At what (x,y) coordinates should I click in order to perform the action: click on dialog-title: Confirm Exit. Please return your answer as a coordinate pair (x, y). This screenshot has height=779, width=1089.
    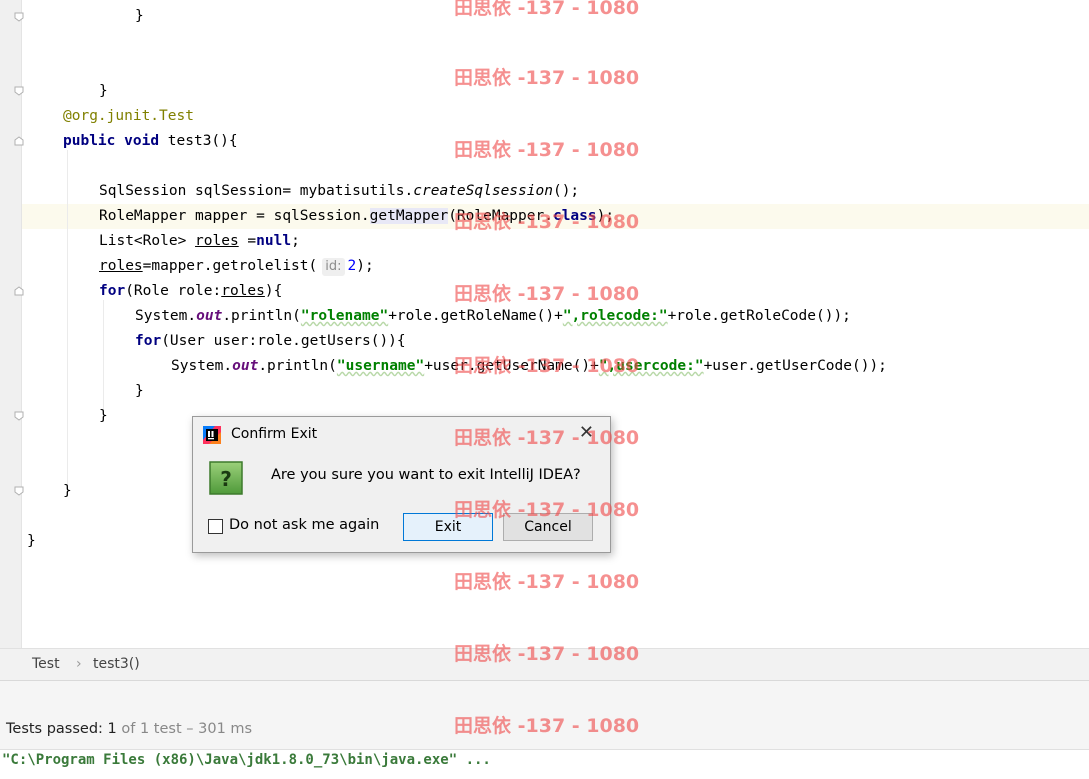
    Looking at the image, I should click on (274, 434).